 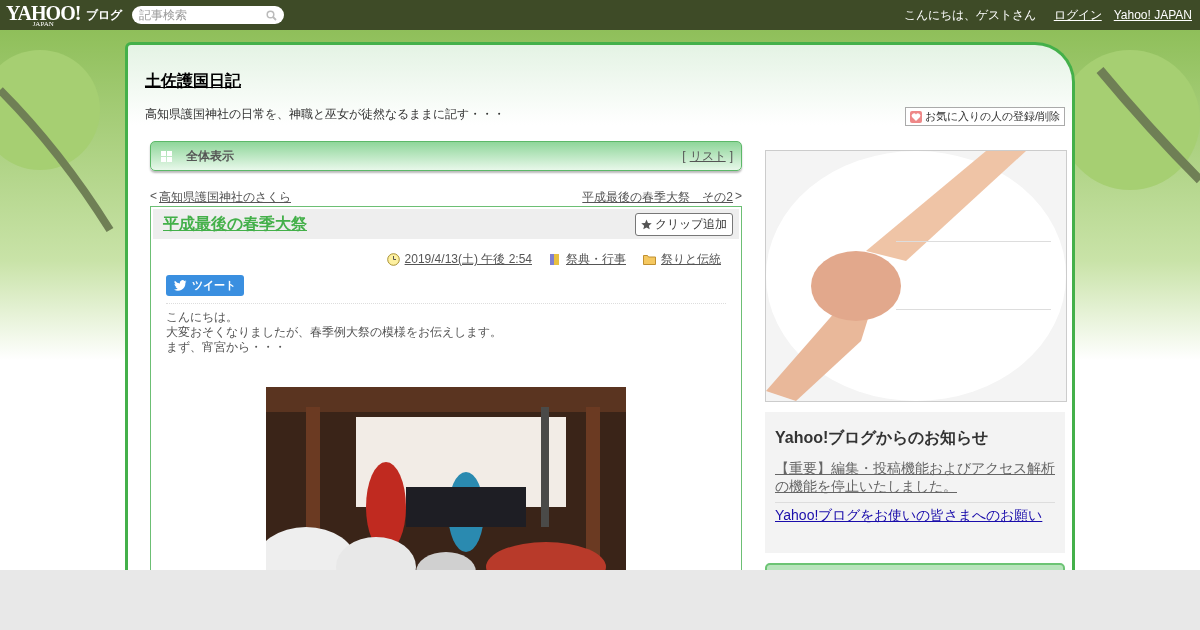 What do you see at coordinates (915, 116) in the screenshot?
I see `heart-icon` at bounding box center [915, 116].